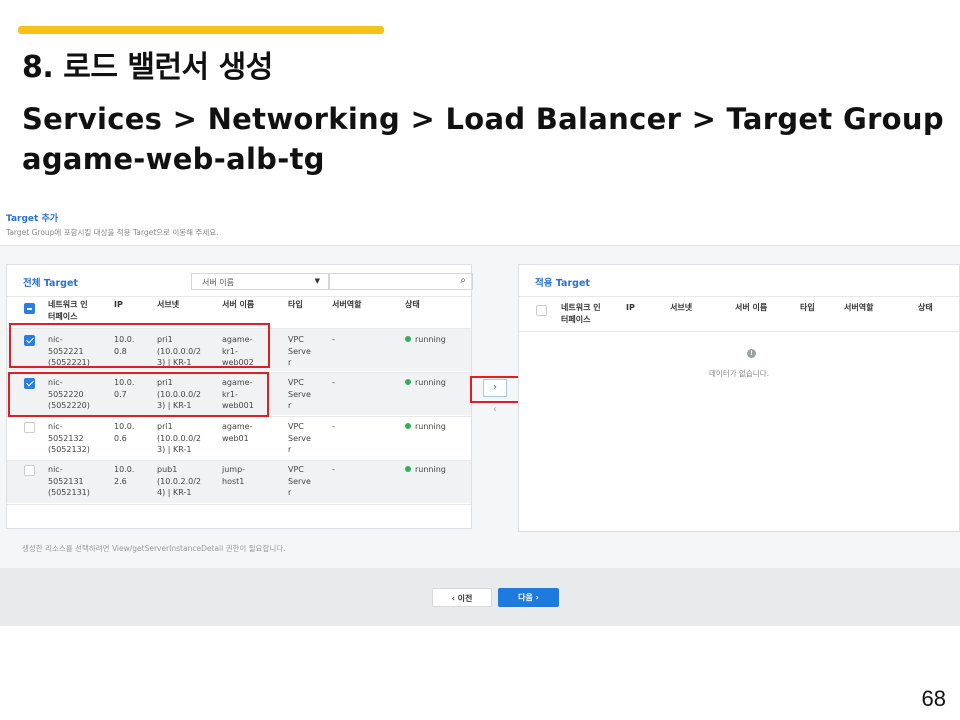 This screenshot has height=720, width=960. I want to click on move-left-button: ‹, so click(495, 411).